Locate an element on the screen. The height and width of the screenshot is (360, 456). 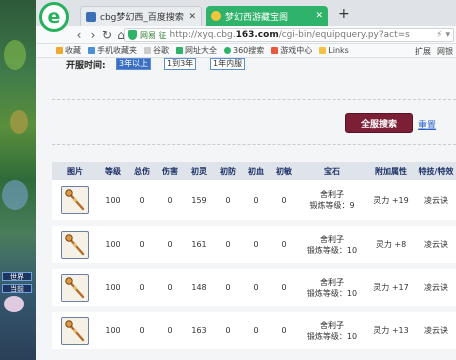
translate-icon: ⚡ is located at coordinates (439, 35).